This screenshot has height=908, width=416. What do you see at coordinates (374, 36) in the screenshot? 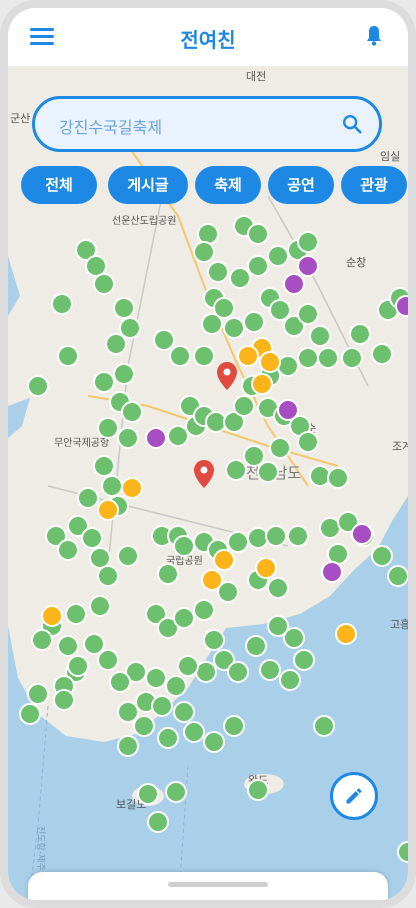
I see `bell-icon` at bounding box center [374, 36].